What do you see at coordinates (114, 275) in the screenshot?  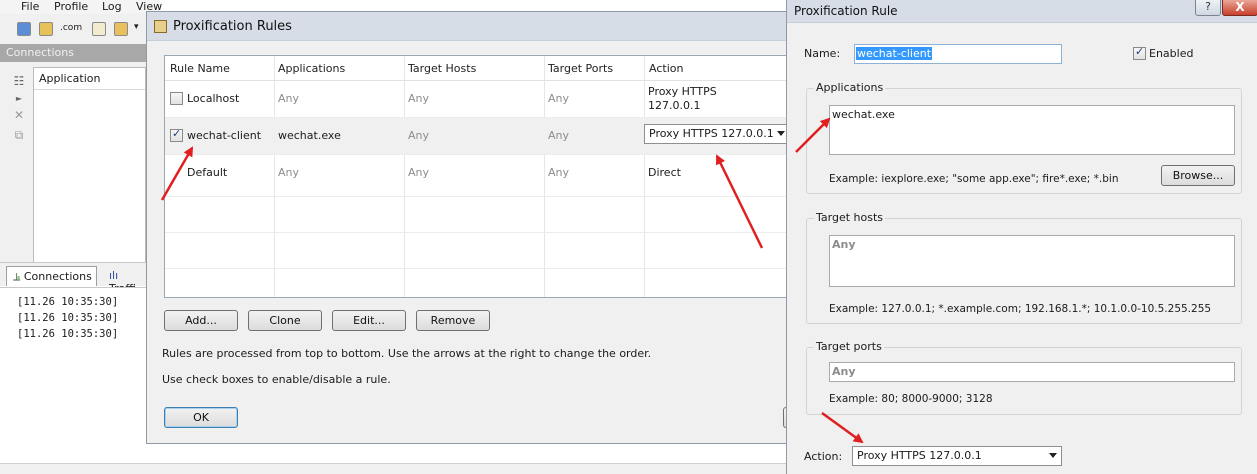 I see `traffic-tab-icon: ılı` at bounding box center [114, 275].